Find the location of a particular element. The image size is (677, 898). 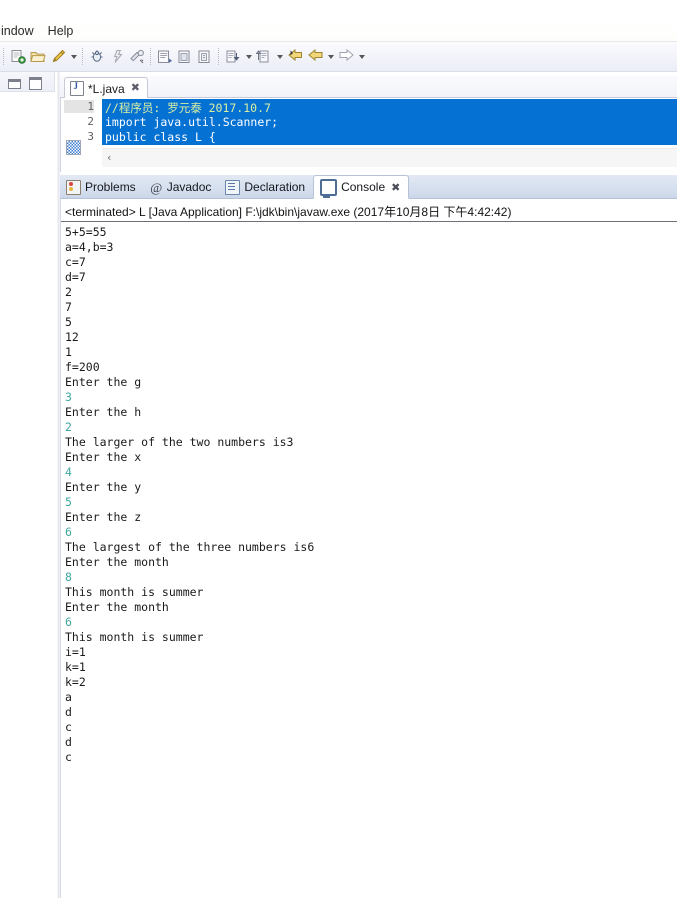

view-bar-header is located at coordinates (27, 82).